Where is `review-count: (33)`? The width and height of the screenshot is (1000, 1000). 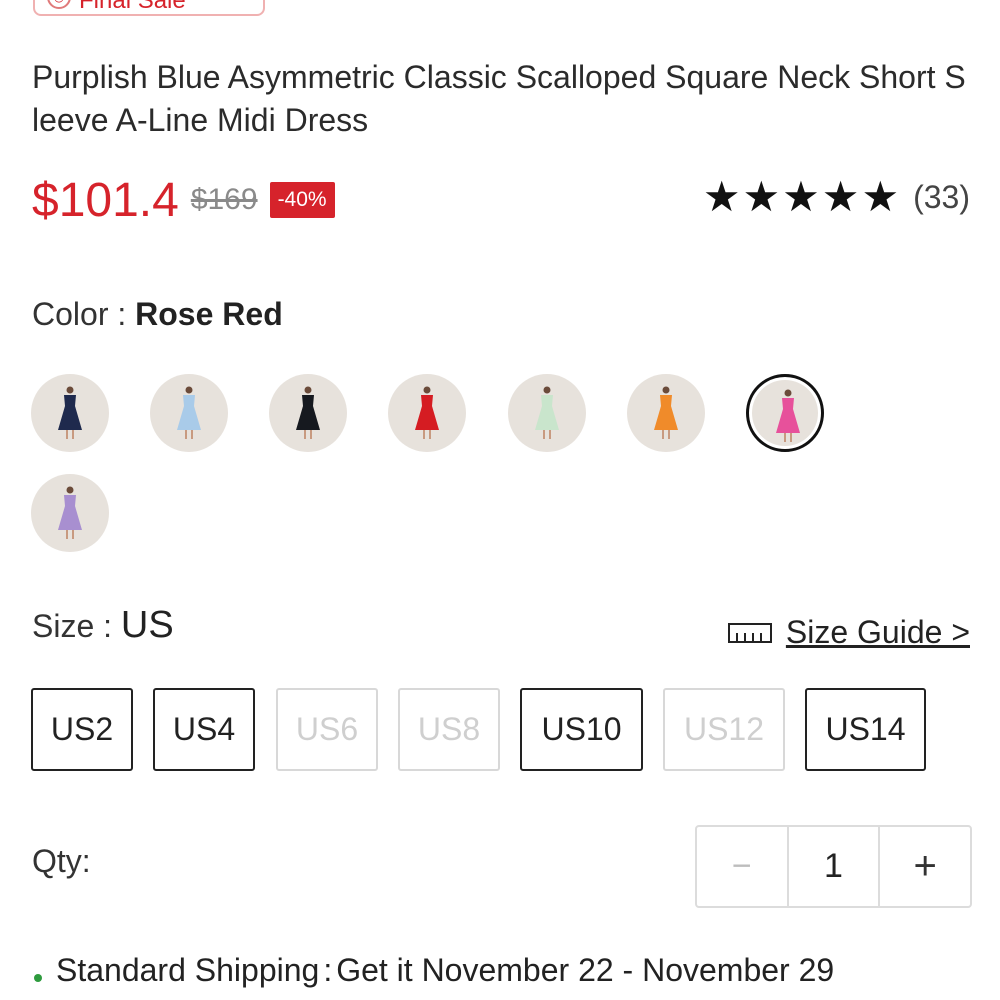
review-count: (33) is located at coordinates (941, 197).